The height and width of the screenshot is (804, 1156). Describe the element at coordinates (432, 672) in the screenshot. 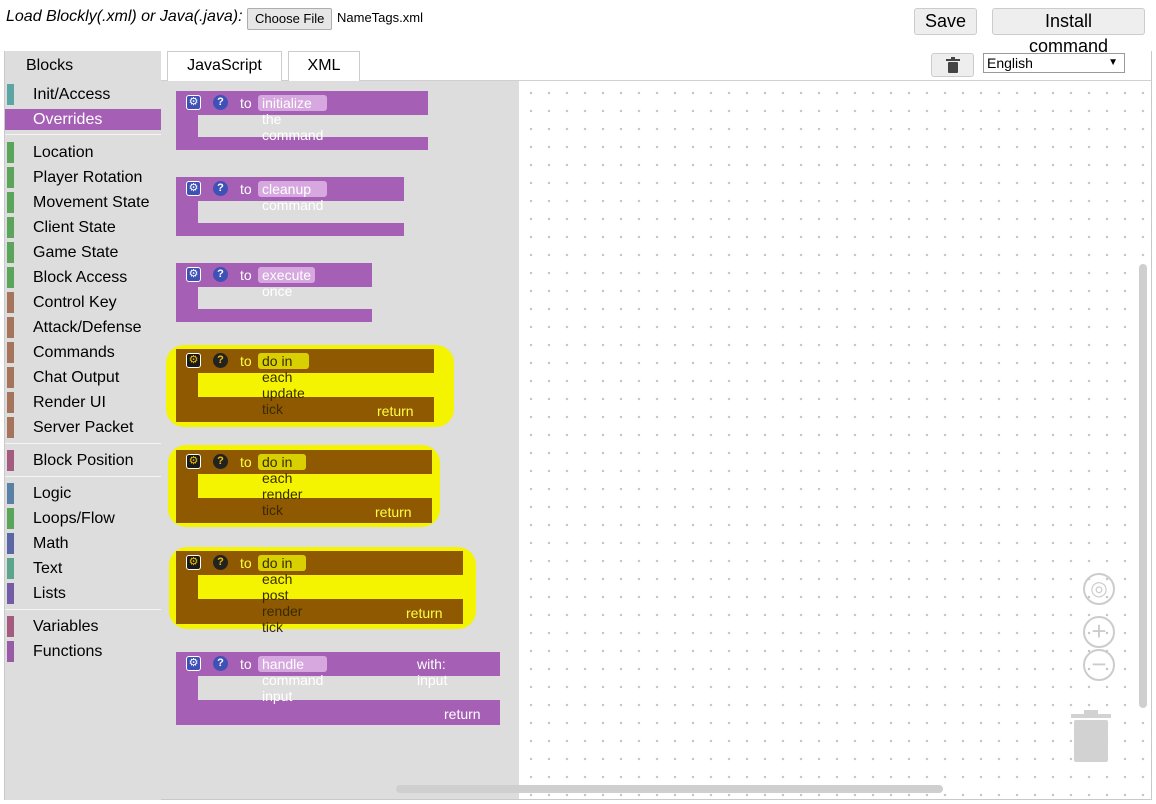

I see `block-param-label: with: input` at that location.